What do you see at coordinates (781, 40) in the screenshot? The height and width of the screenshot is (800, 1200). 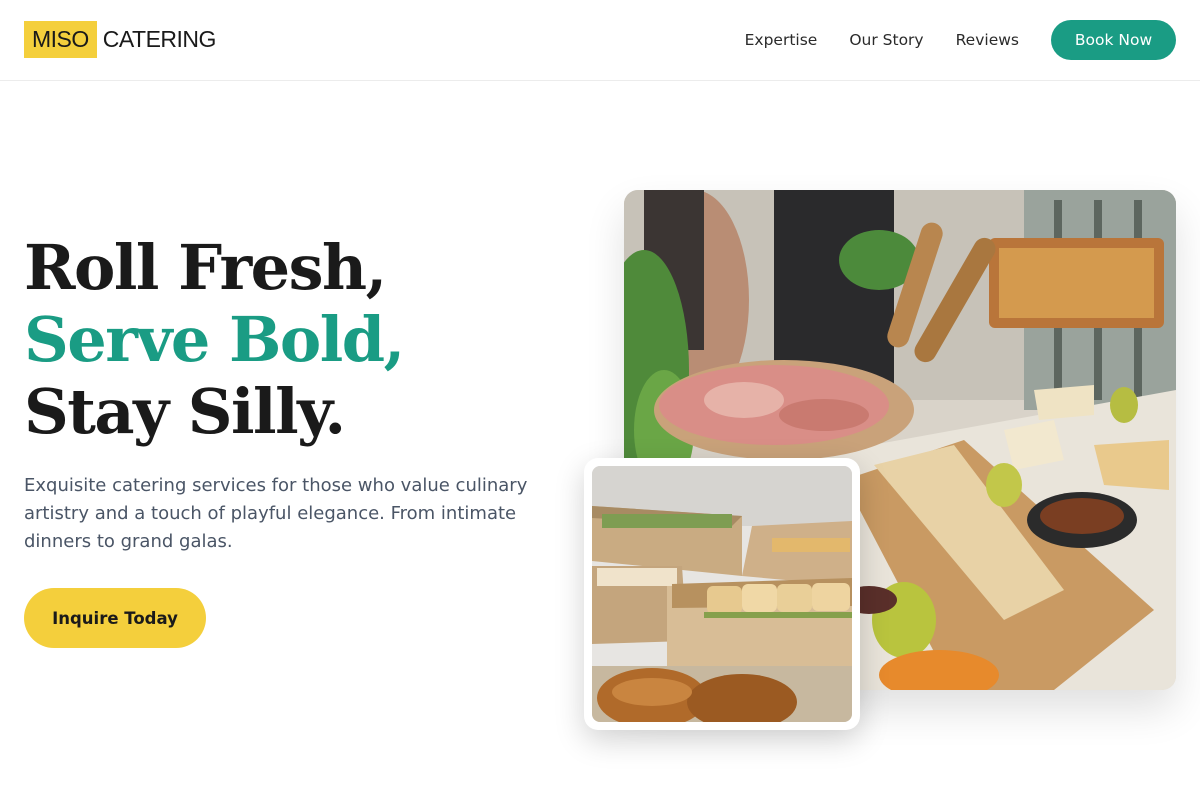 I see `nav-link-expertise: Expertise` at bounding box center [781, 40].